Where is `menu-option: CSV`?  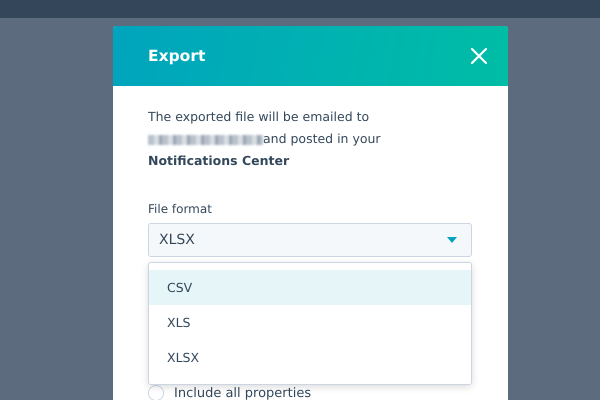
menu-option: CSV is located at coordinates (310, 287).